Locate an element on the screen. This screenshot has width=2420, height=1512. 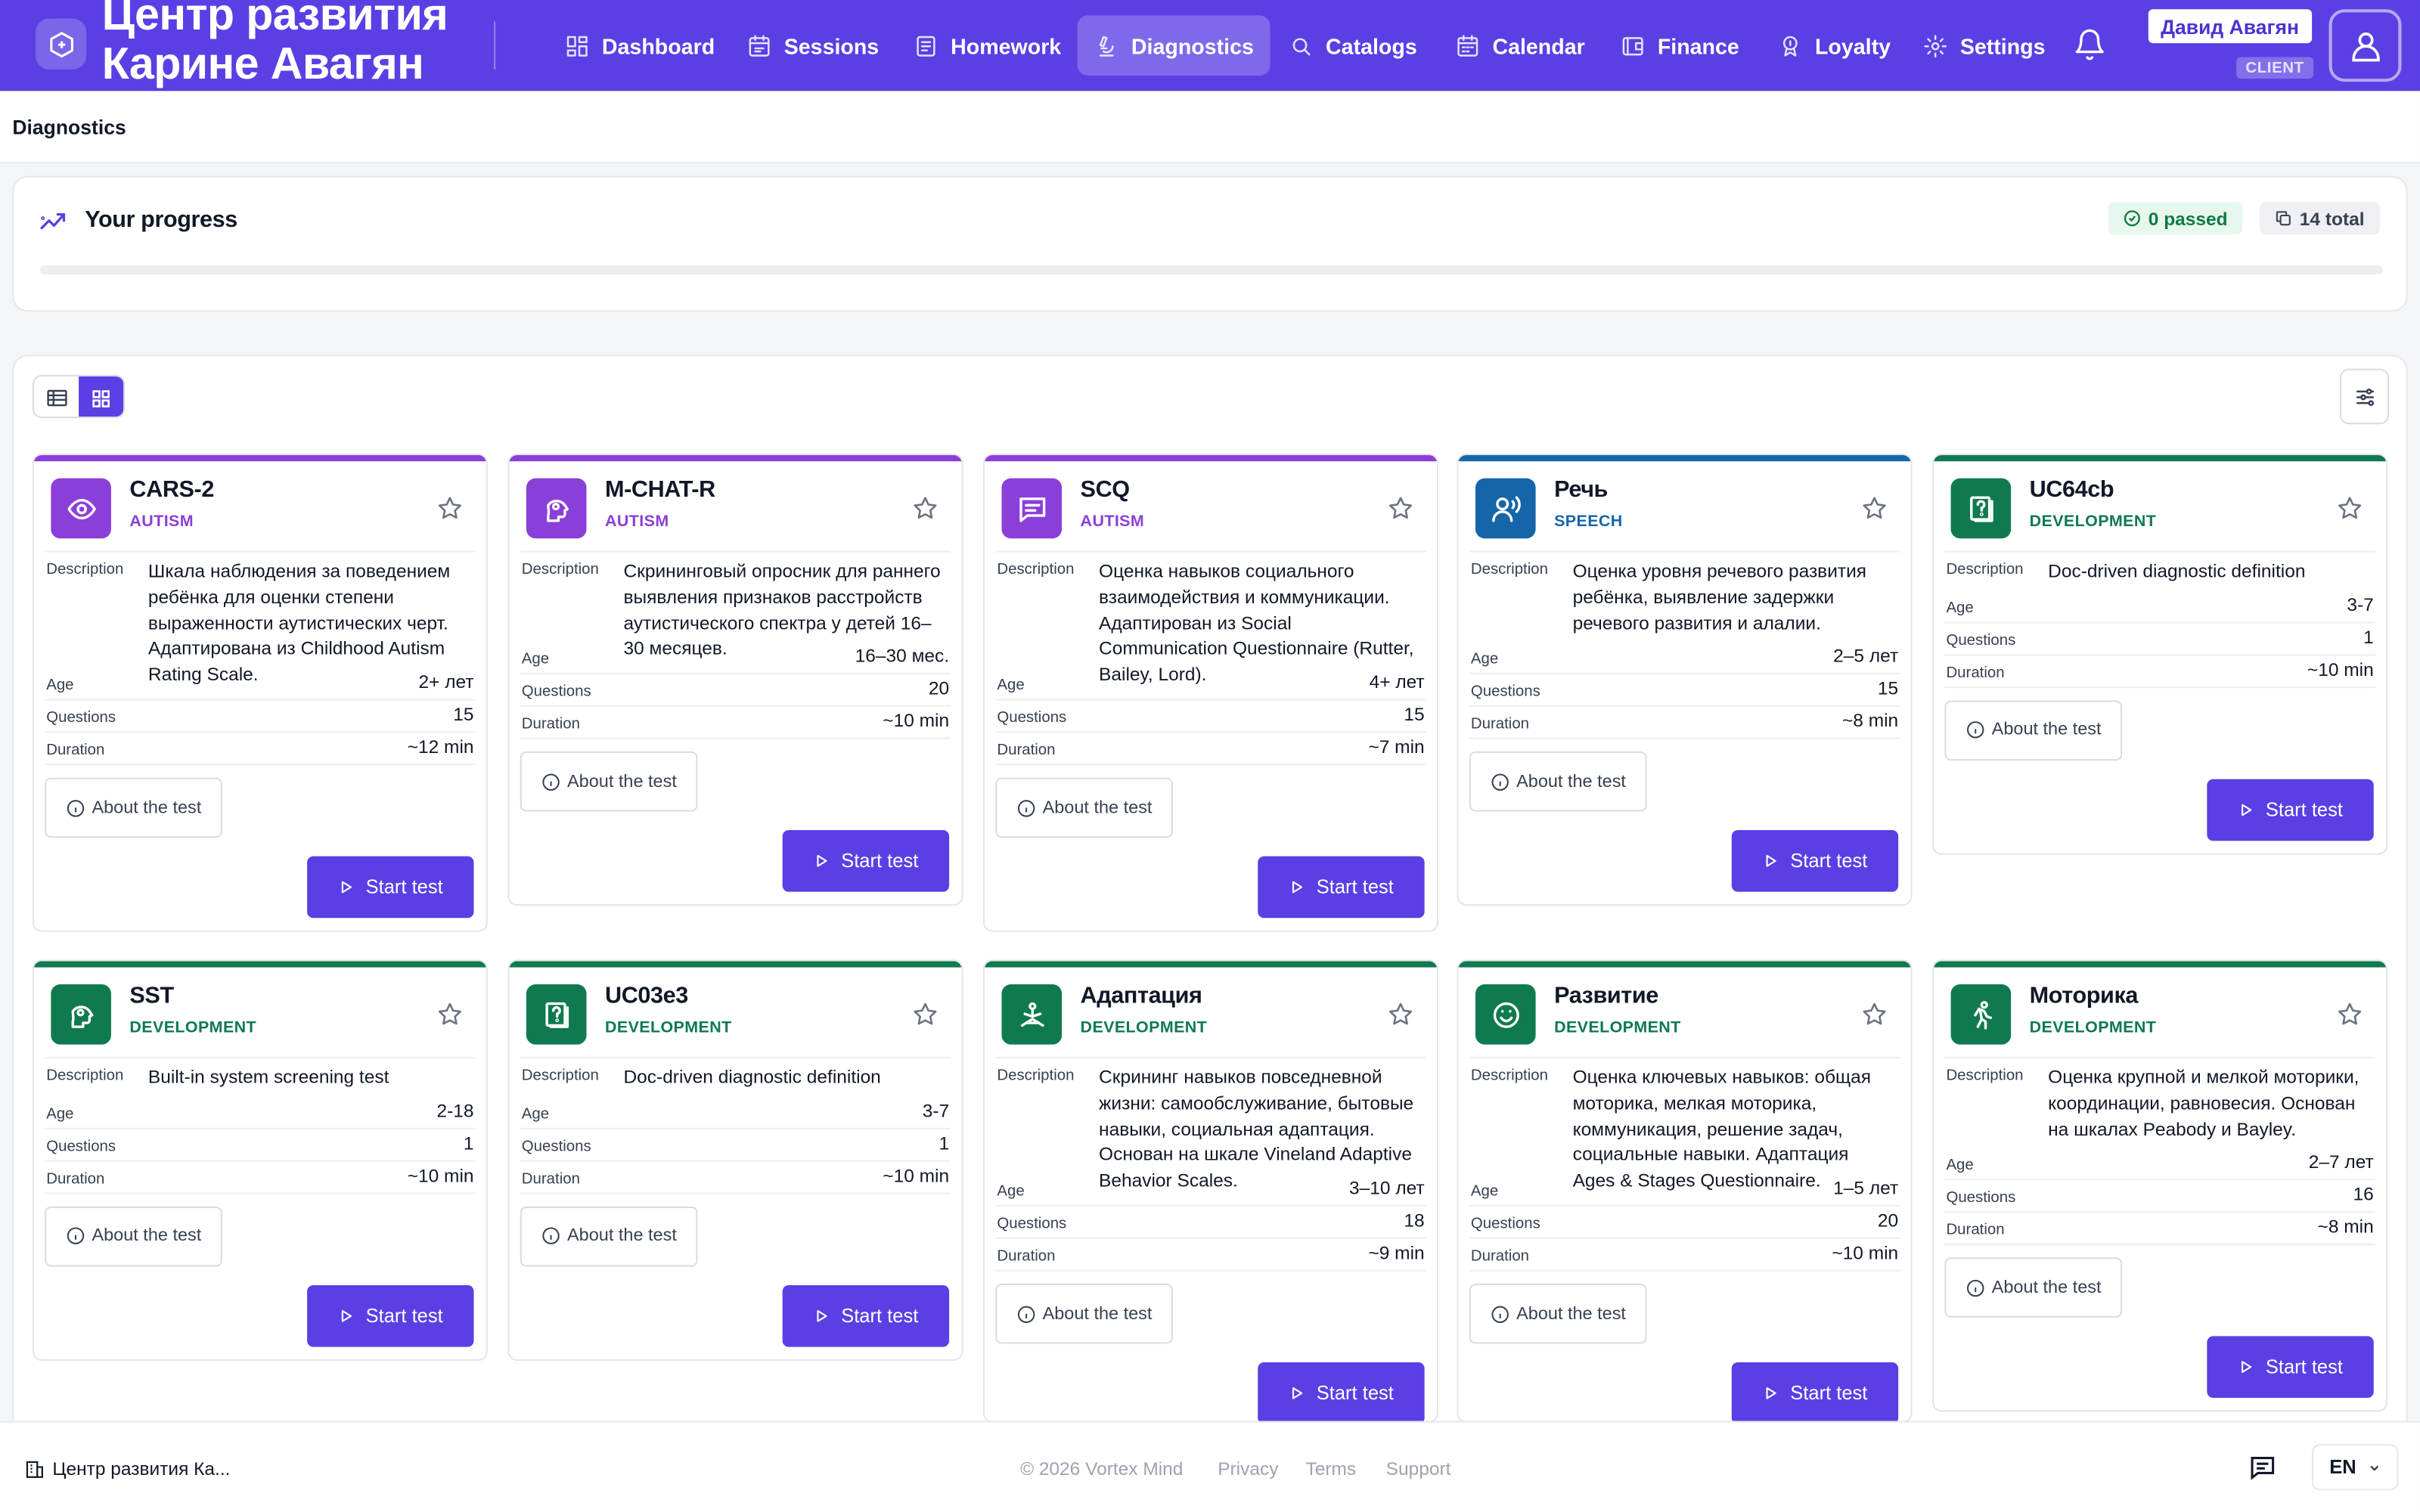
notification-bell-icon is located at coordinates (2090, 45).